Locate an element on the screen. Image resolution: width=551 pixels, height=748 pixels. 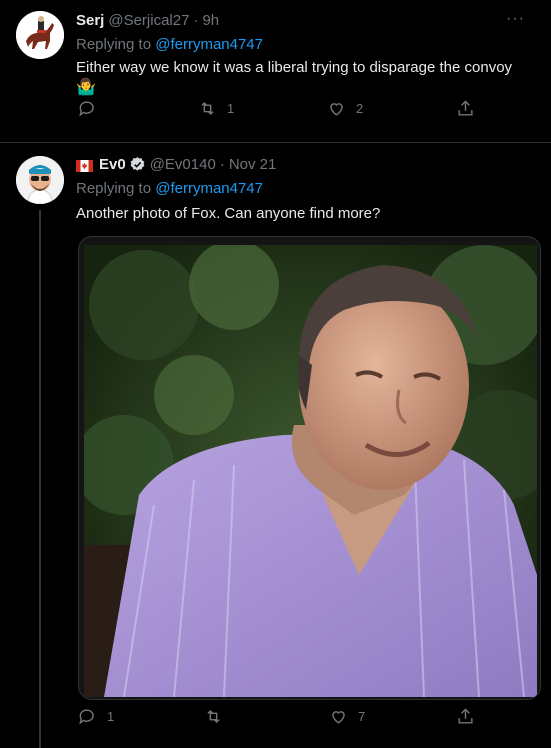
like-button: 2 is located at coordinates (345, 108).